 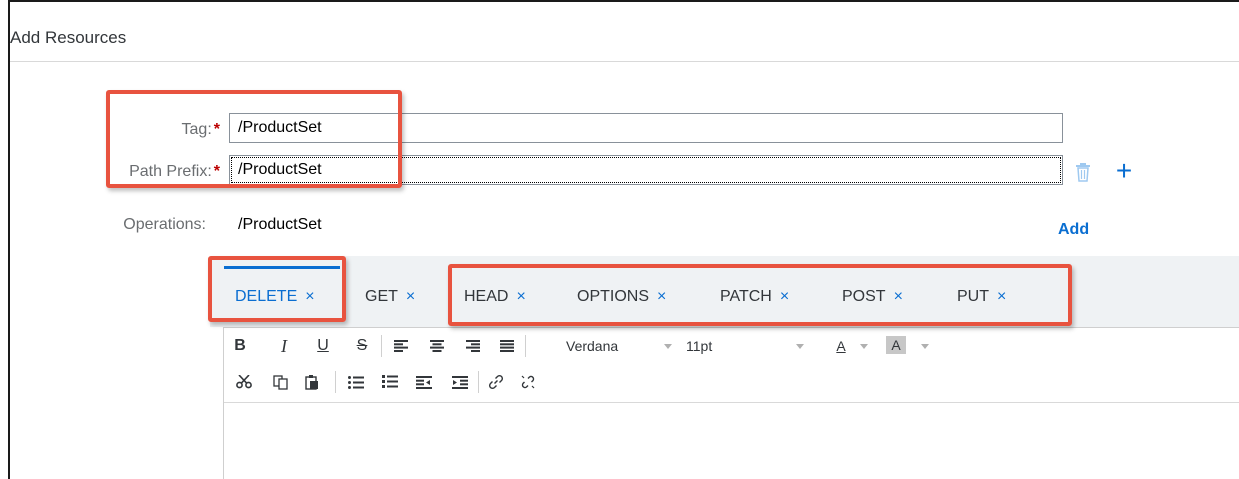 I want to click on tab-label: POST, so click(x=864, y=296).